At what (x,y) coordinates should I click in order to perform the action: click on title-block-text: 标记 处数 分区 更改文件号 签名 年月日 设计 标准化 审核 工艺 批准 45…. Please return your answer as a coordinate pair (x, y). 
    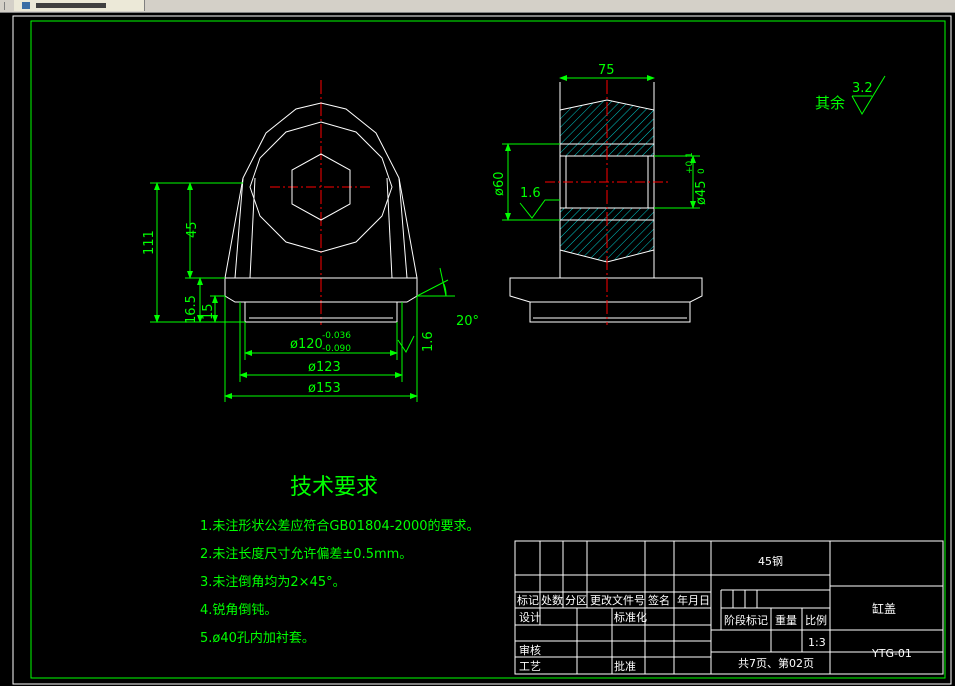
    Looking at the image, I should click on (714, 614).